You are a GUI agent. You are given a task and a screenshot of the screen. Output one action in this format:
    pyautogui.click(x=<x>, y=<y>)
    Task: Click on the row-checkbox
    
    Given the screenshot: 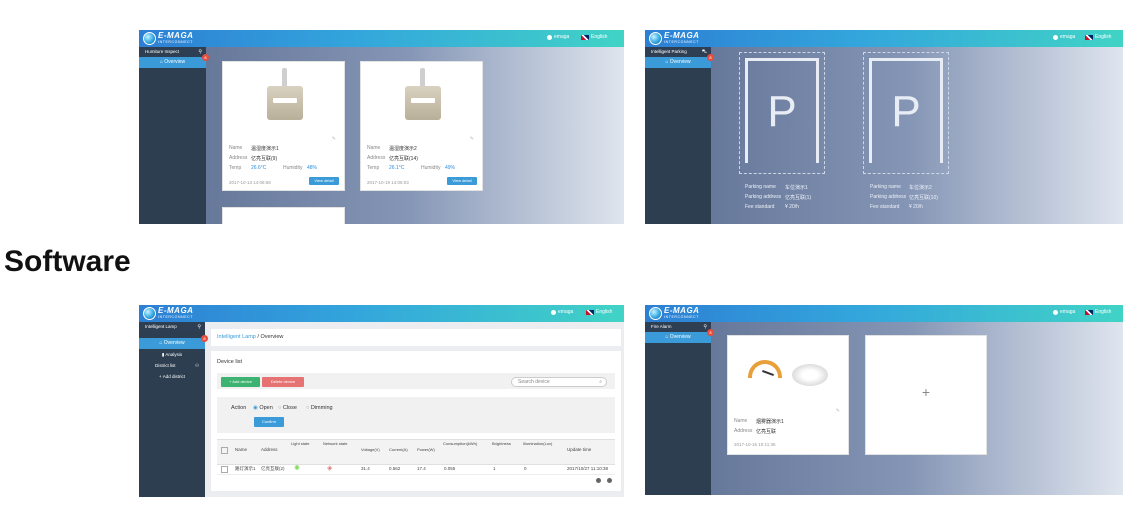 What is the action you would take?
    pyautogui.click(x=224, y=469)
    